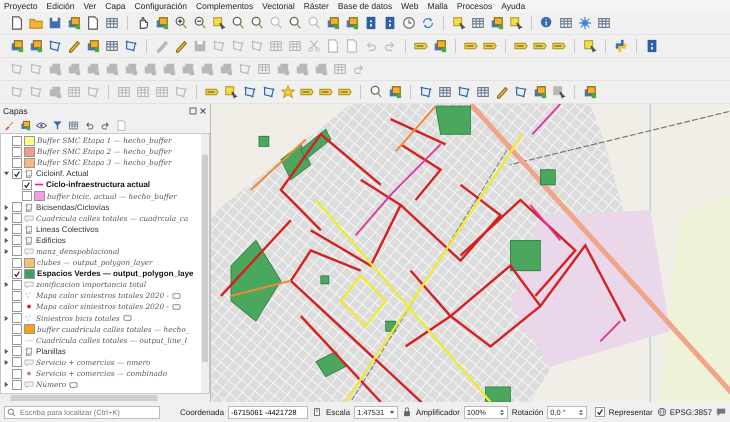 The height and width of the screenshot is (422, 730). What do you see at coordinates (513, 6) in the screenshot?
I see `menu-item: Ayuda` at bounding box center [513, 6].